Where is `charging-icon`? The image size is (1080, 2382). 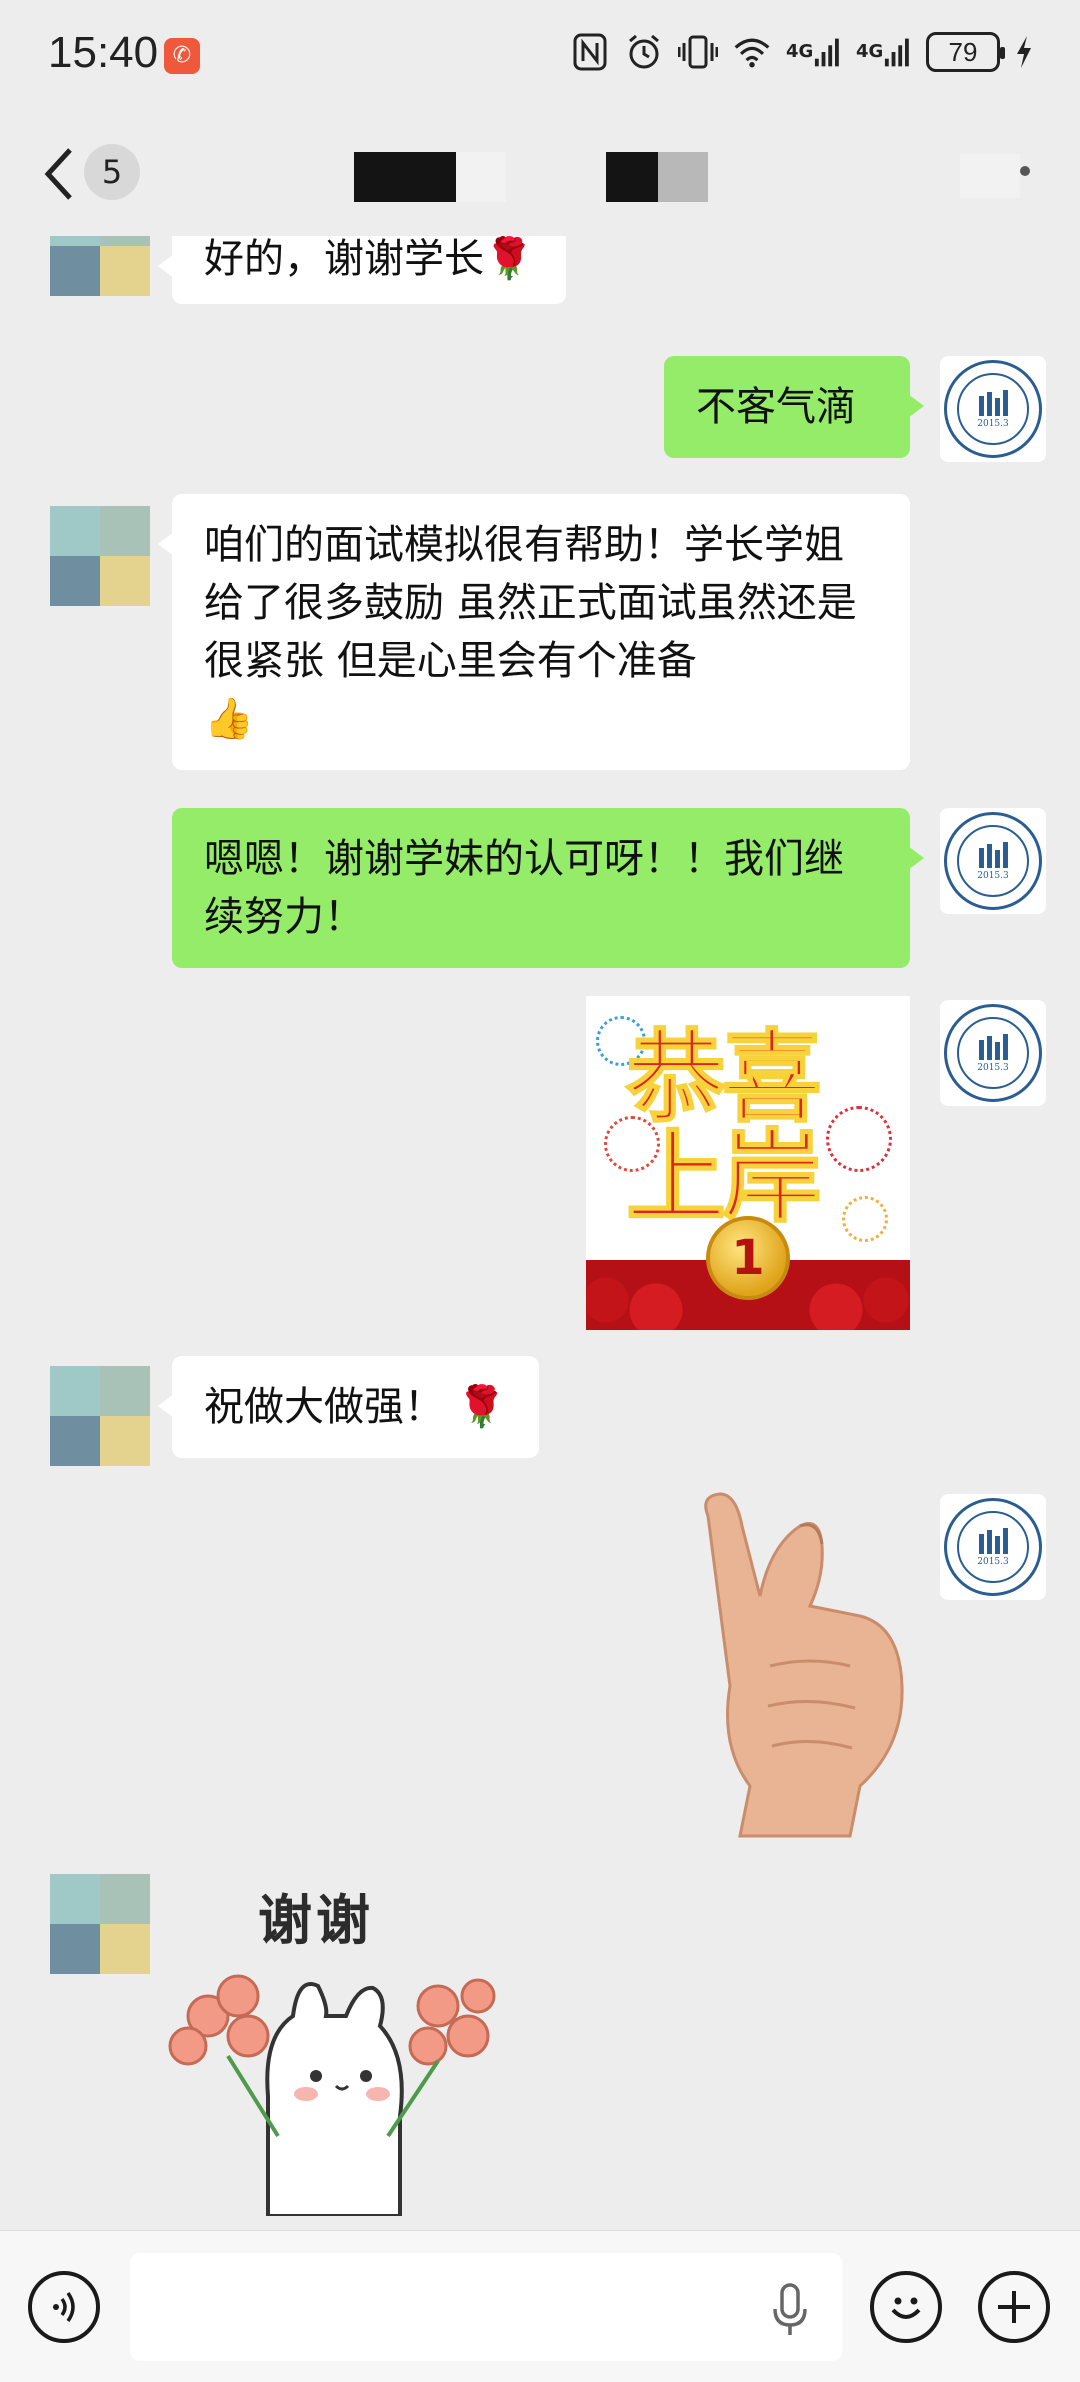
charging-icon is located at coordinates (1024, 52).